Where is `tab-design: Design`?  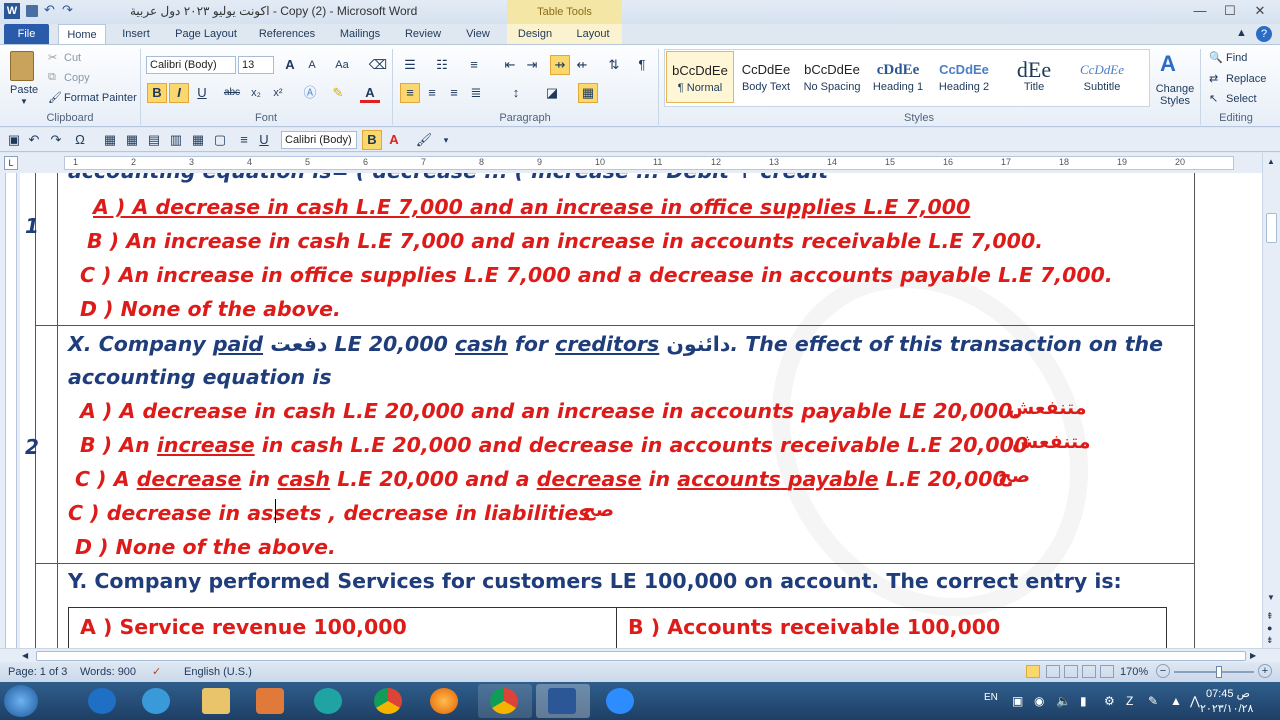
tab-design: Design is located at coordinates (535, 34).